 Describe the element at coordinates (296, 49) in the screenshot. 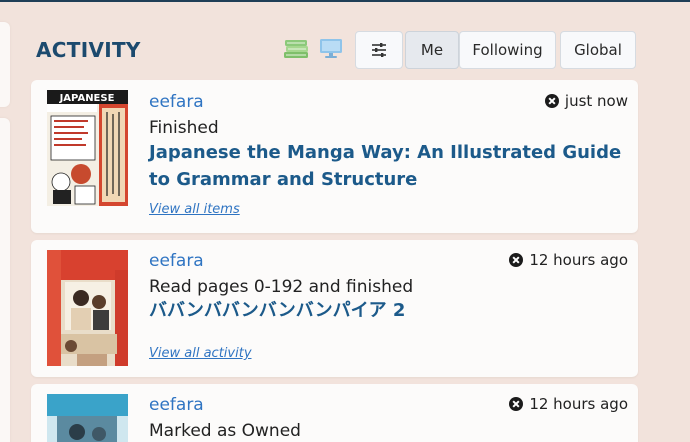

I see `books-stack-icon` at that location.